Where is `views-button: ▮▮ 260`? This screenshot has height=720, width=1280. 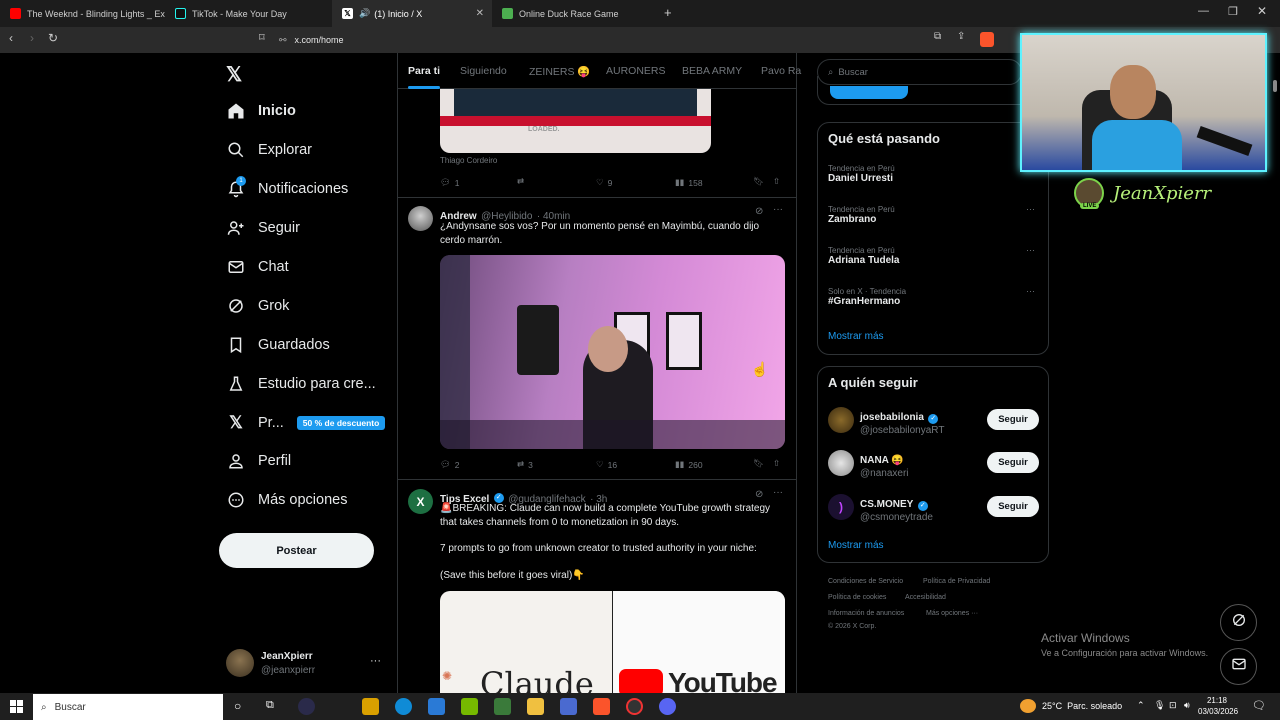 views-button: ▮▮ 260 is located at coordinates (689, 464).